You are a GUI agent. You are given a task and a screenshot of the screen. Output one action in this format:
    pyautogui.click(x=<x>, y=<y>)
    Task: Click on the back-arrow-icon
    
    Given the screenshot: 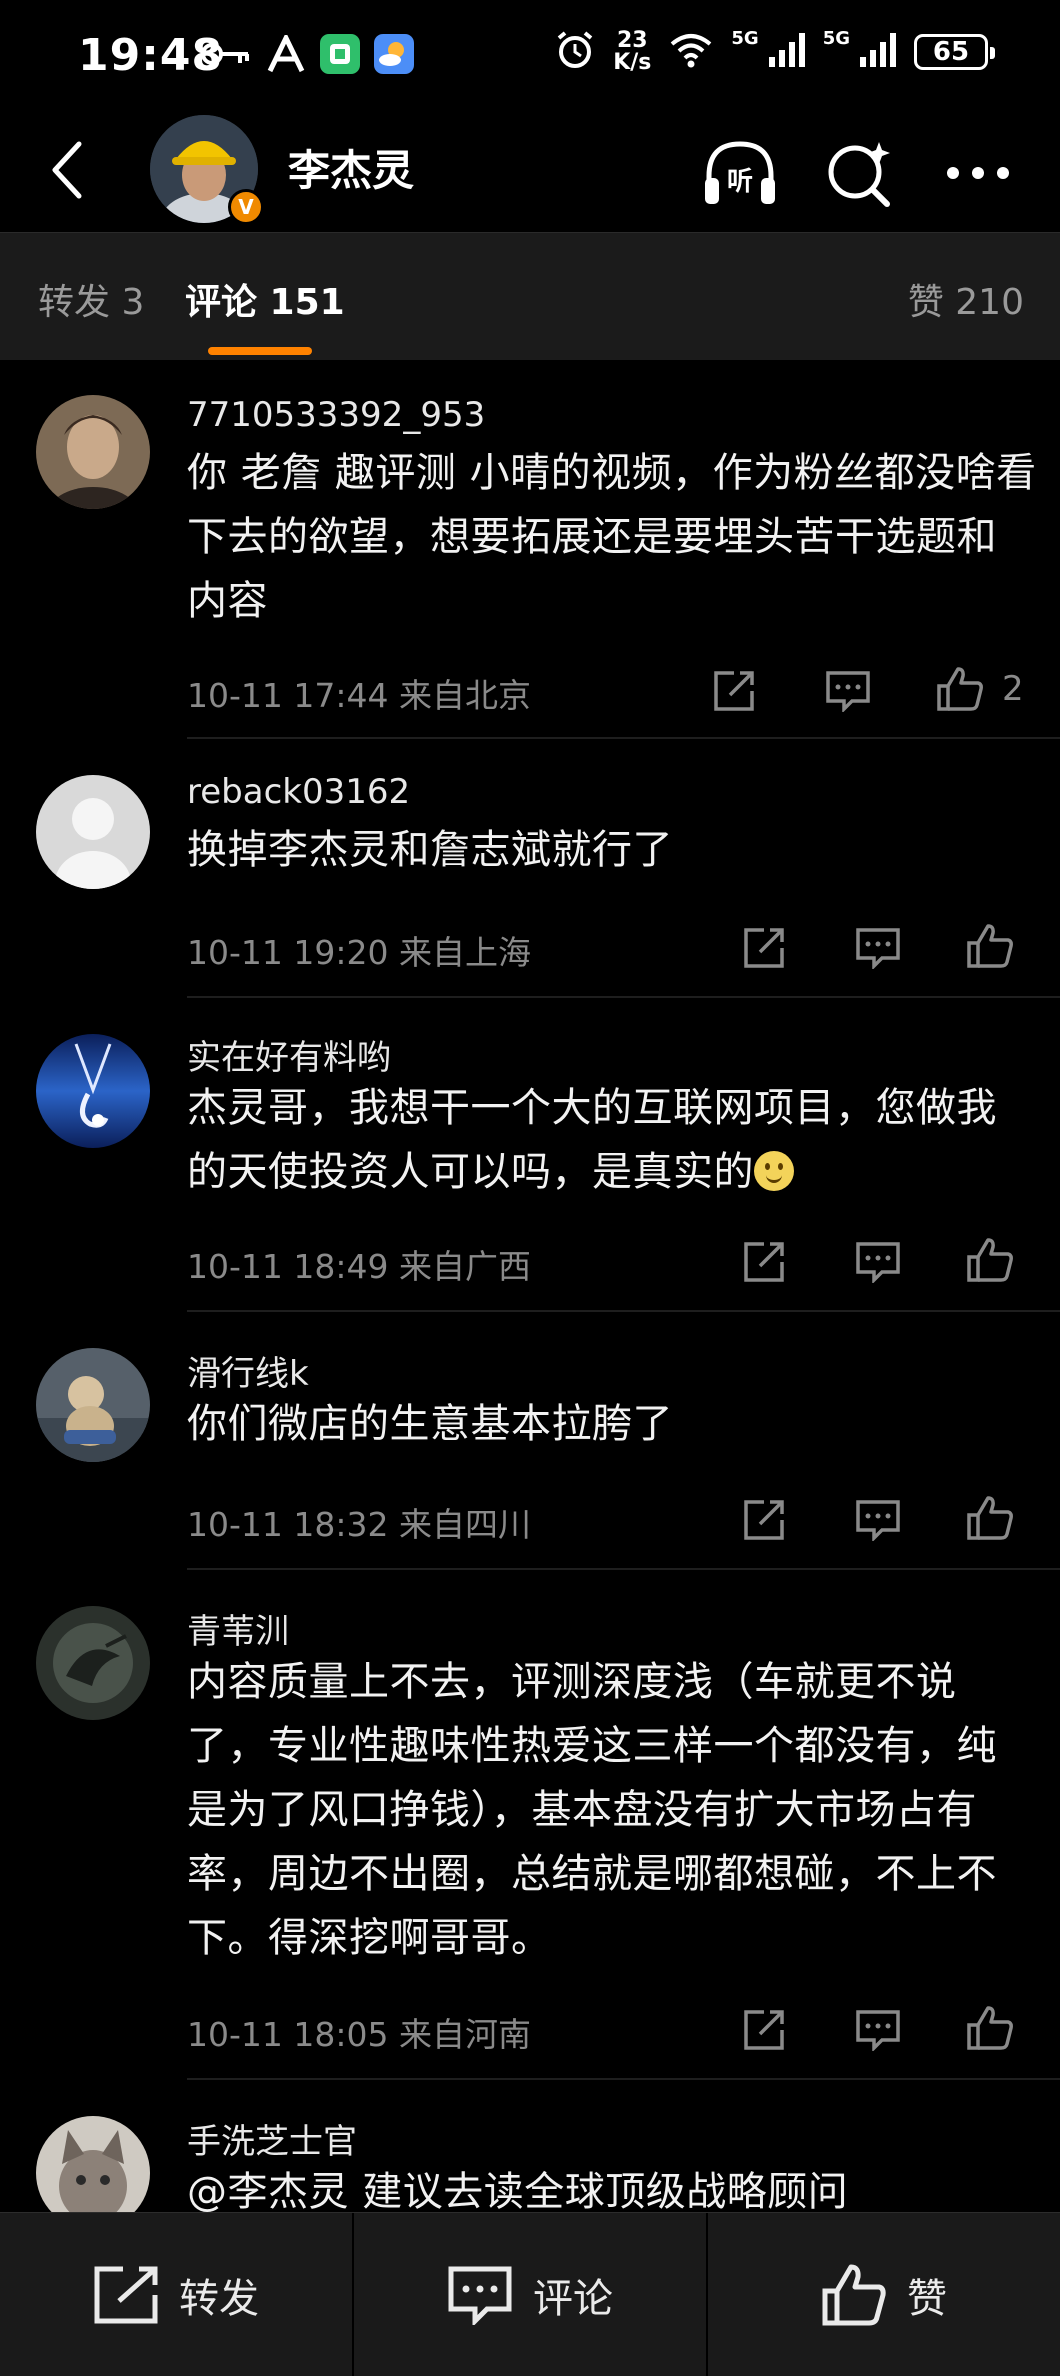 What is the action you would take?
    pyautogui.click(x=67, y=170)
    